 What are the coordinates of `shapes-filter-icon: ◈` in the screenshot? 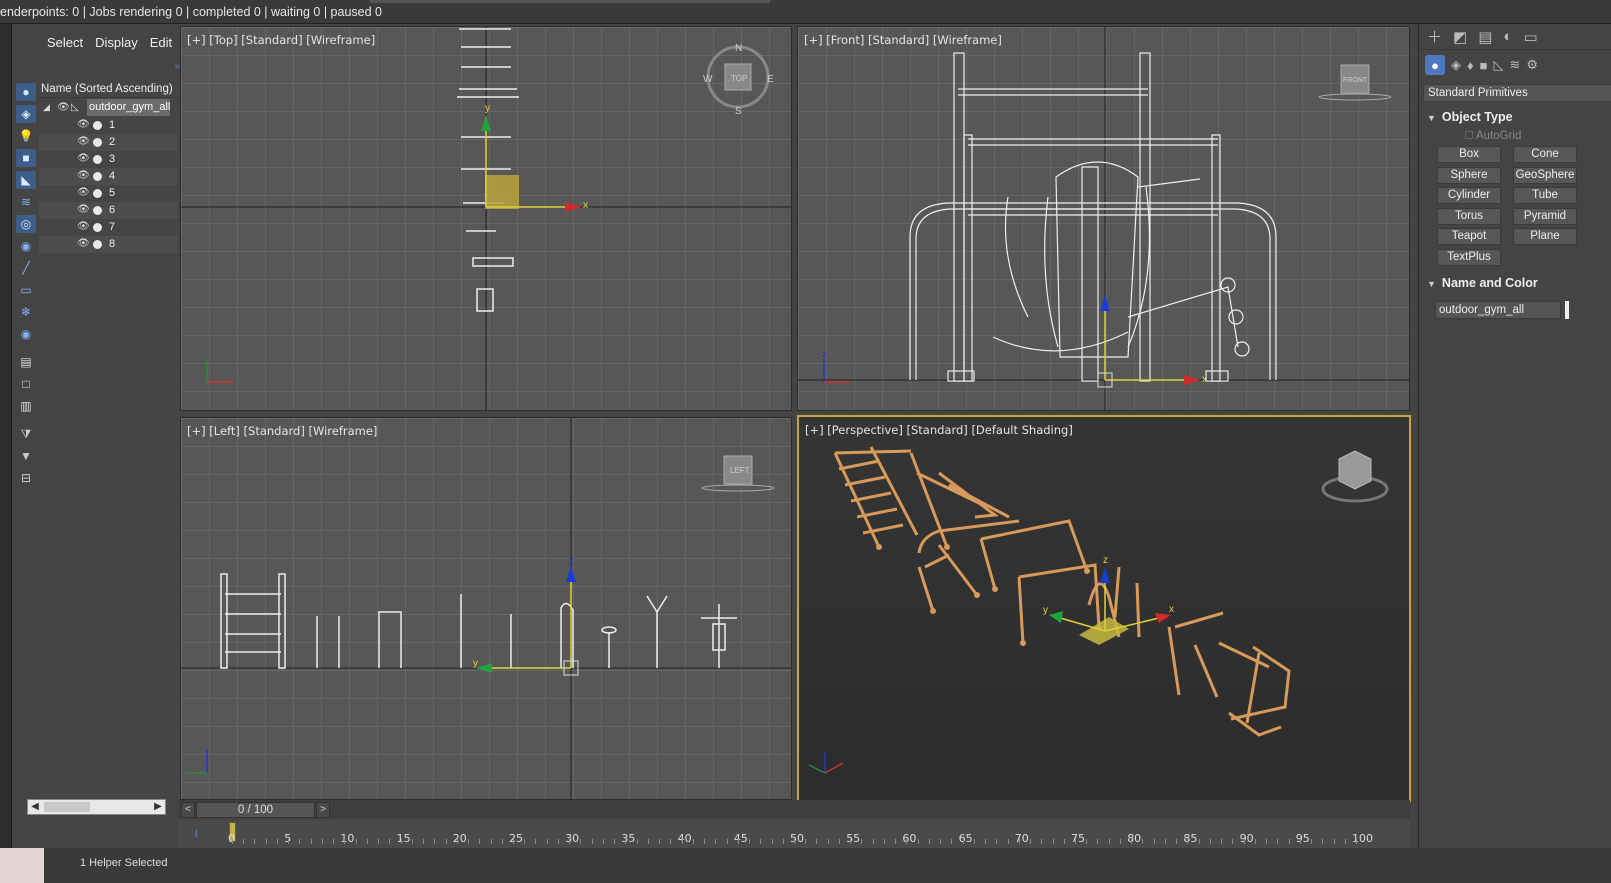 It's located at (26, 114).